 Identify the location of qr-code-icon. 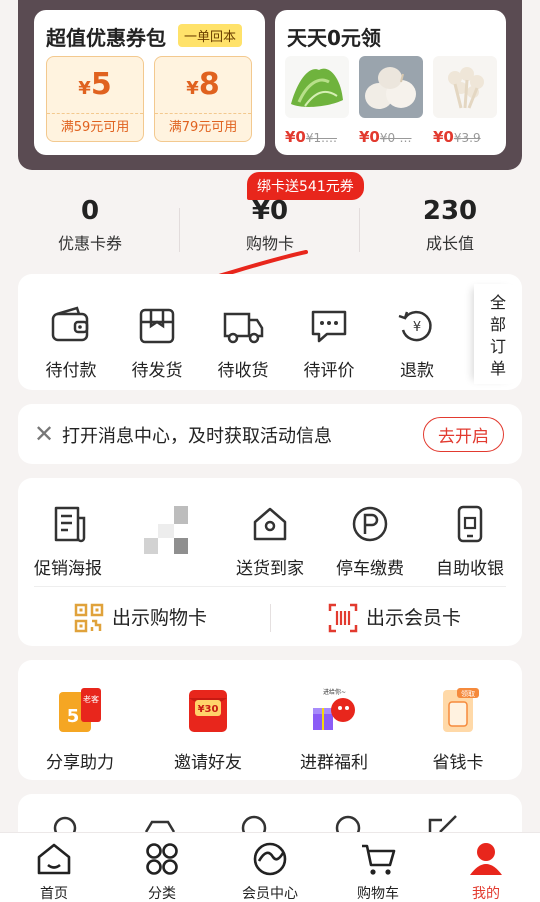
(89, 618).